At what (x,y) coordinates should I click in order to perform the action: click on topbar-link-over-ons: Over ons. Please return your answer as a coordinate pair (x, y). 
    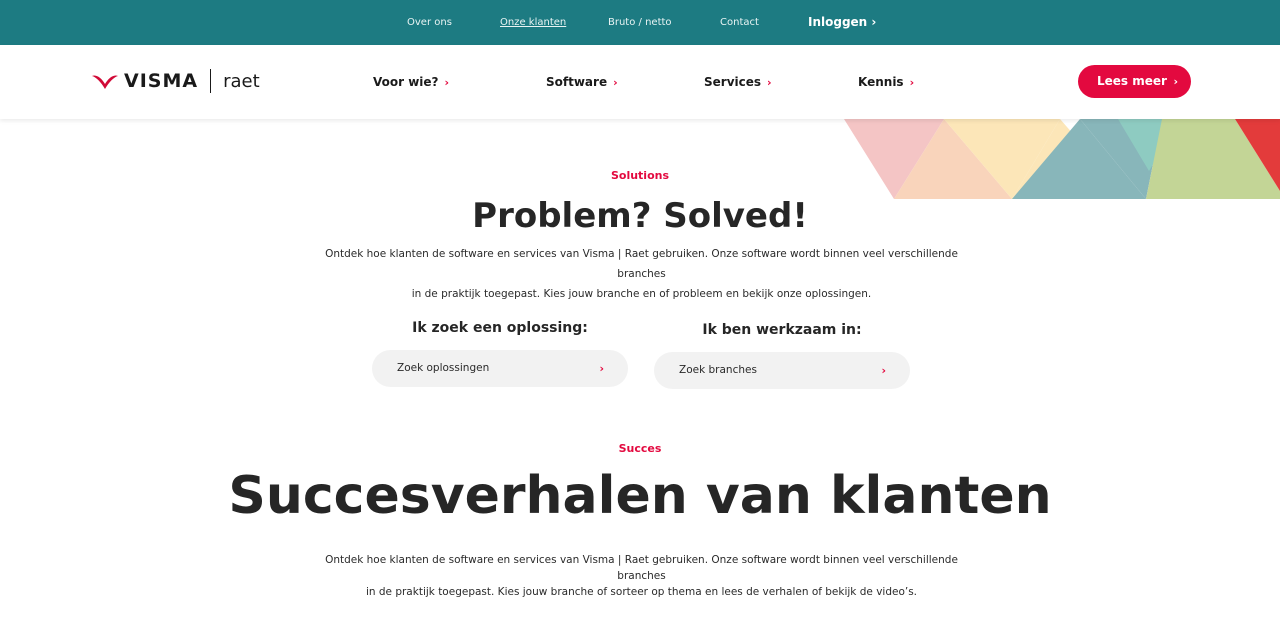
    Looking at the image, I should click on (429, 22).